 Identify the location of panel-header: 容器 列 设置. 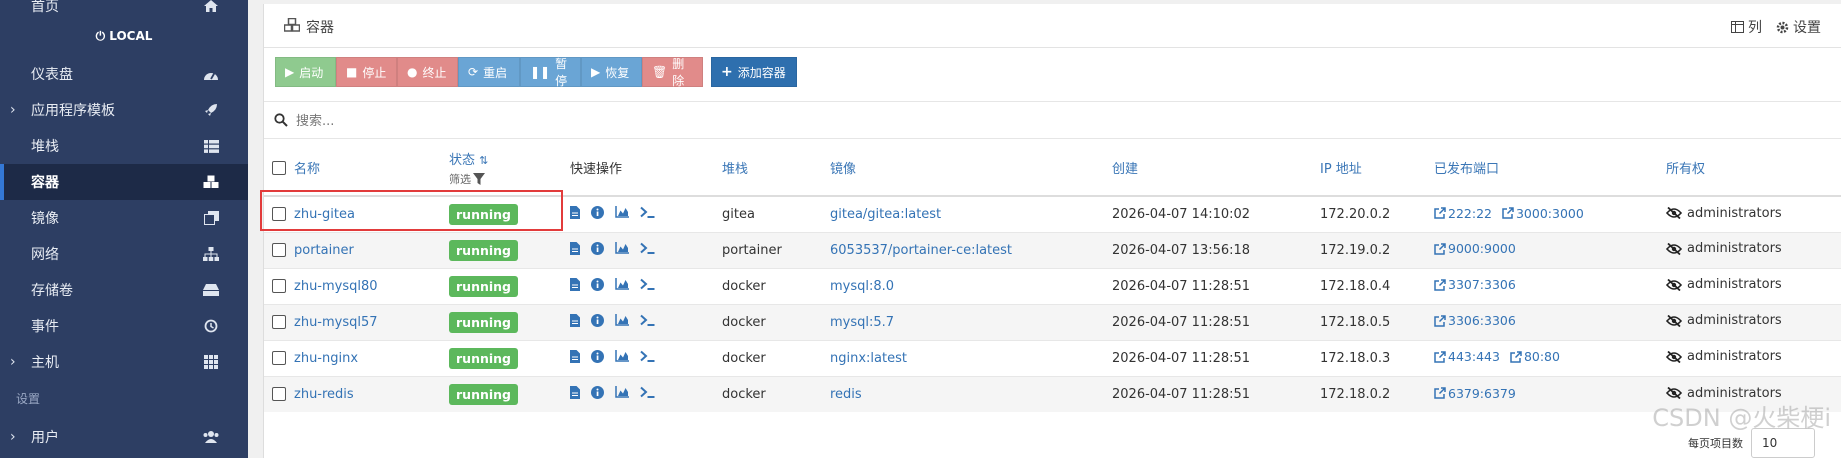
(1052, 26).